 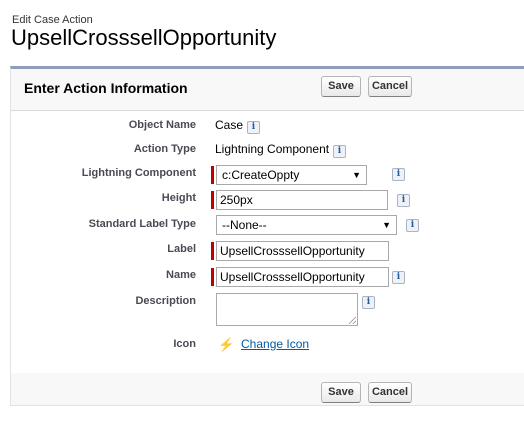 I want to click on description-textarea, so click(x=287, y=309).